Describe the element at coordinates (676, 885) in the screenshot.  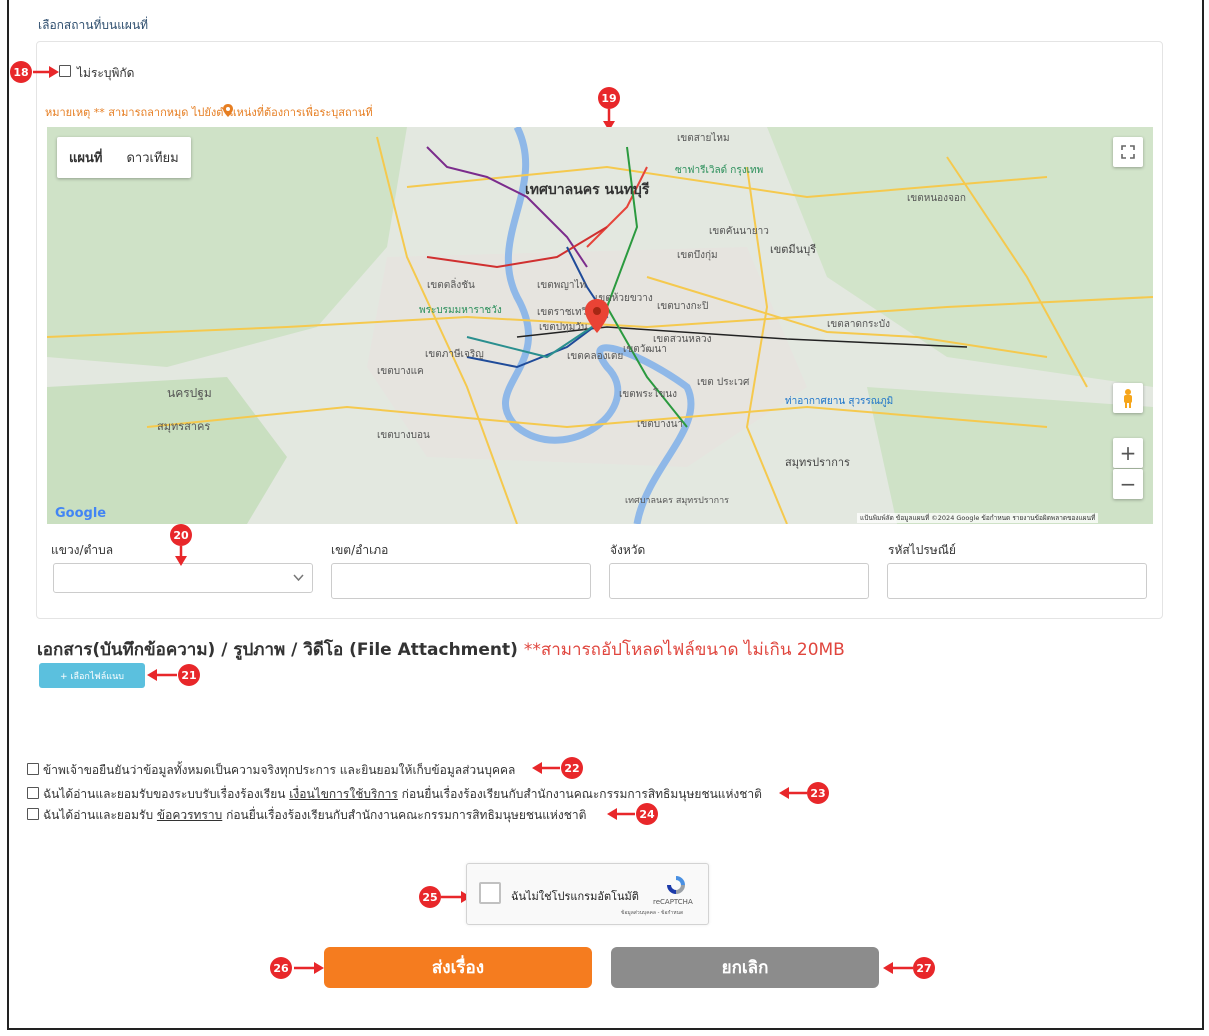
I see `recaptcha-logo-icon` at that location.